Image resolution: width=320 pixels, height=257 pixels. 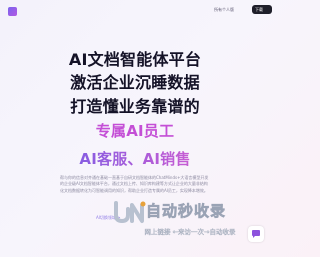 I want to click on download-button: 下载, so click(x=262, y=9).